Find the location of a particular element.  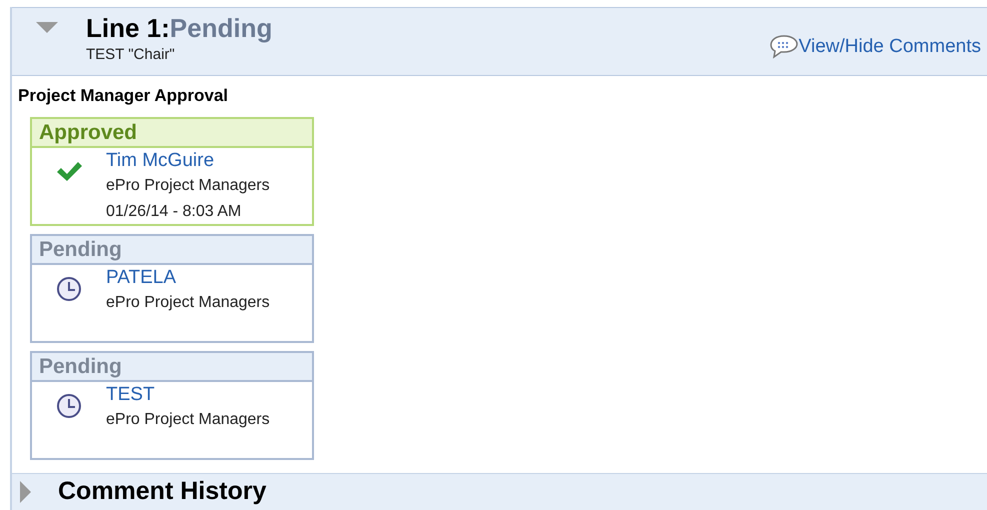

checkmark-icon is located at coordinates (69, 171).